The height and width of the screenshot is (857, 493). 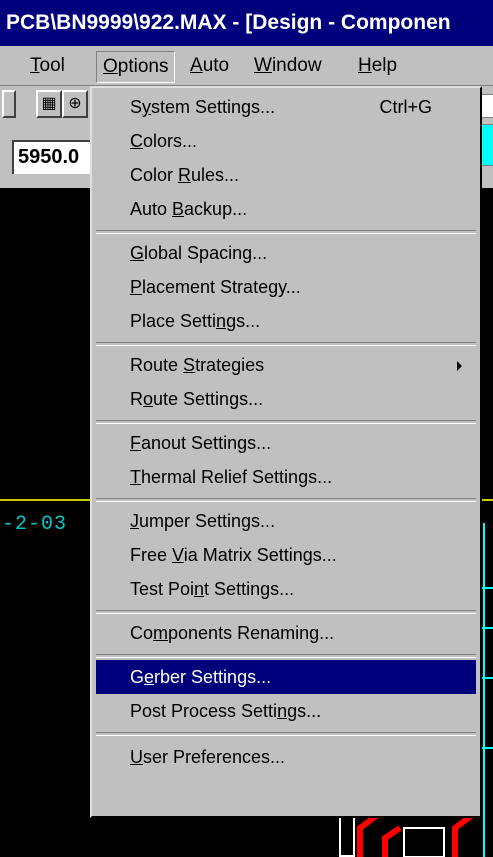 I want to click on menu-auto-label: uto, so click(x=216, y=65).